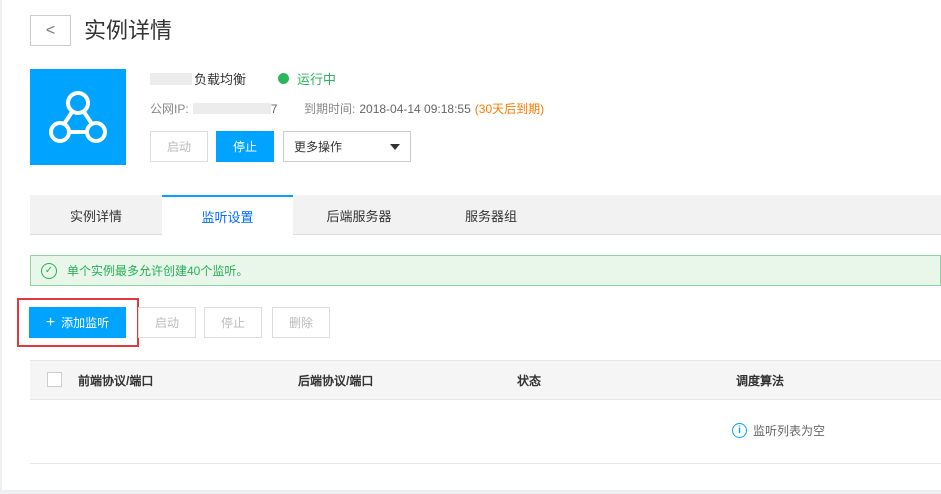 The height and width of the screenshot is (494, 941). I want to click on table-header: 前端协议/端口 后端协议/端口 状态 调度算法, so click(485, 380).